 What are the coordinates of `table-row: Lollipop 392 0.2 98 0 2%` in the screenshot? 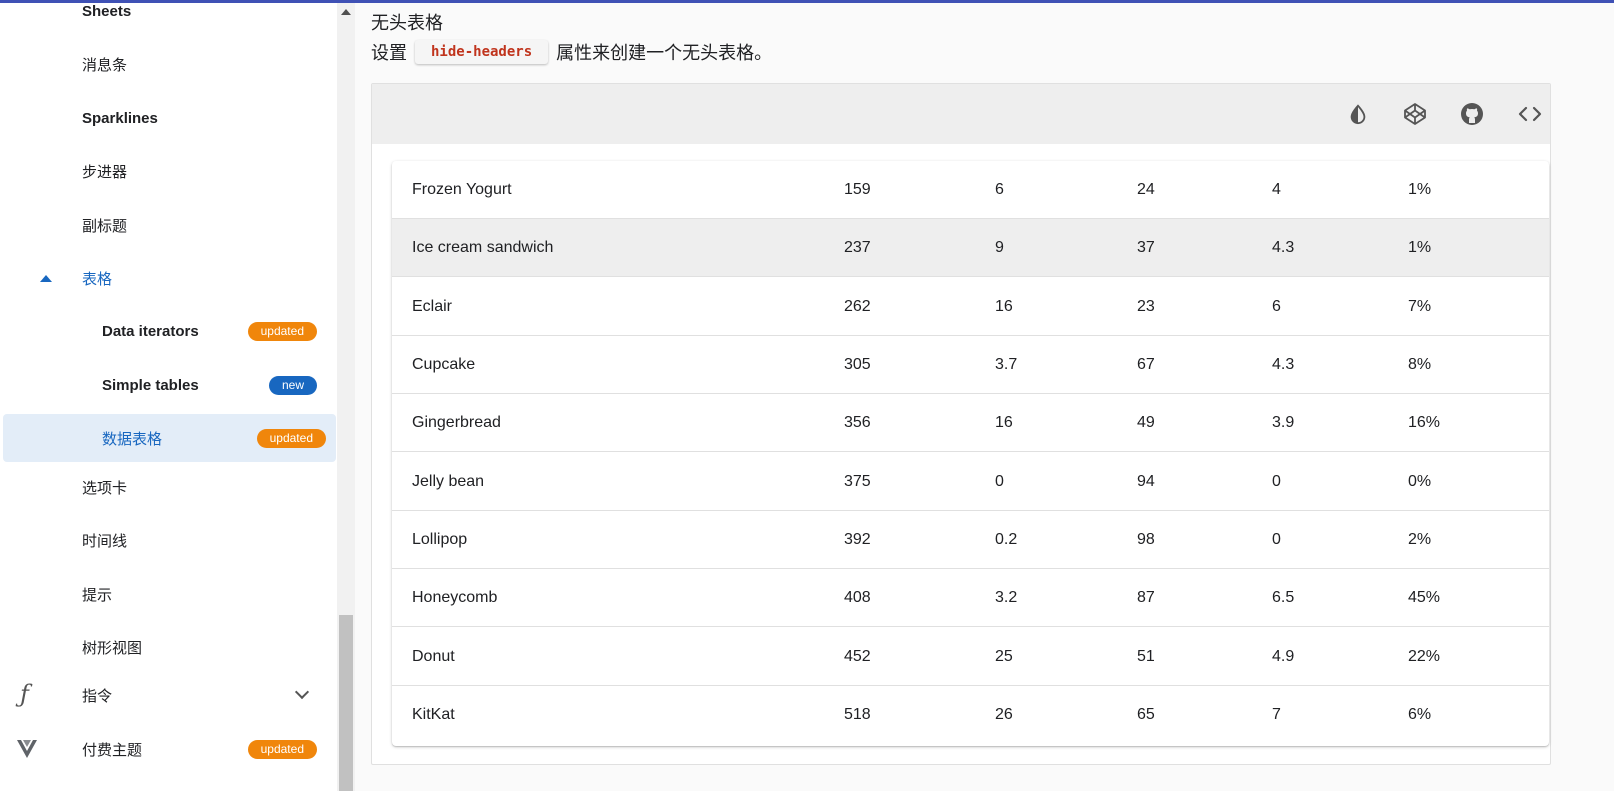 It's located at (970, 540).